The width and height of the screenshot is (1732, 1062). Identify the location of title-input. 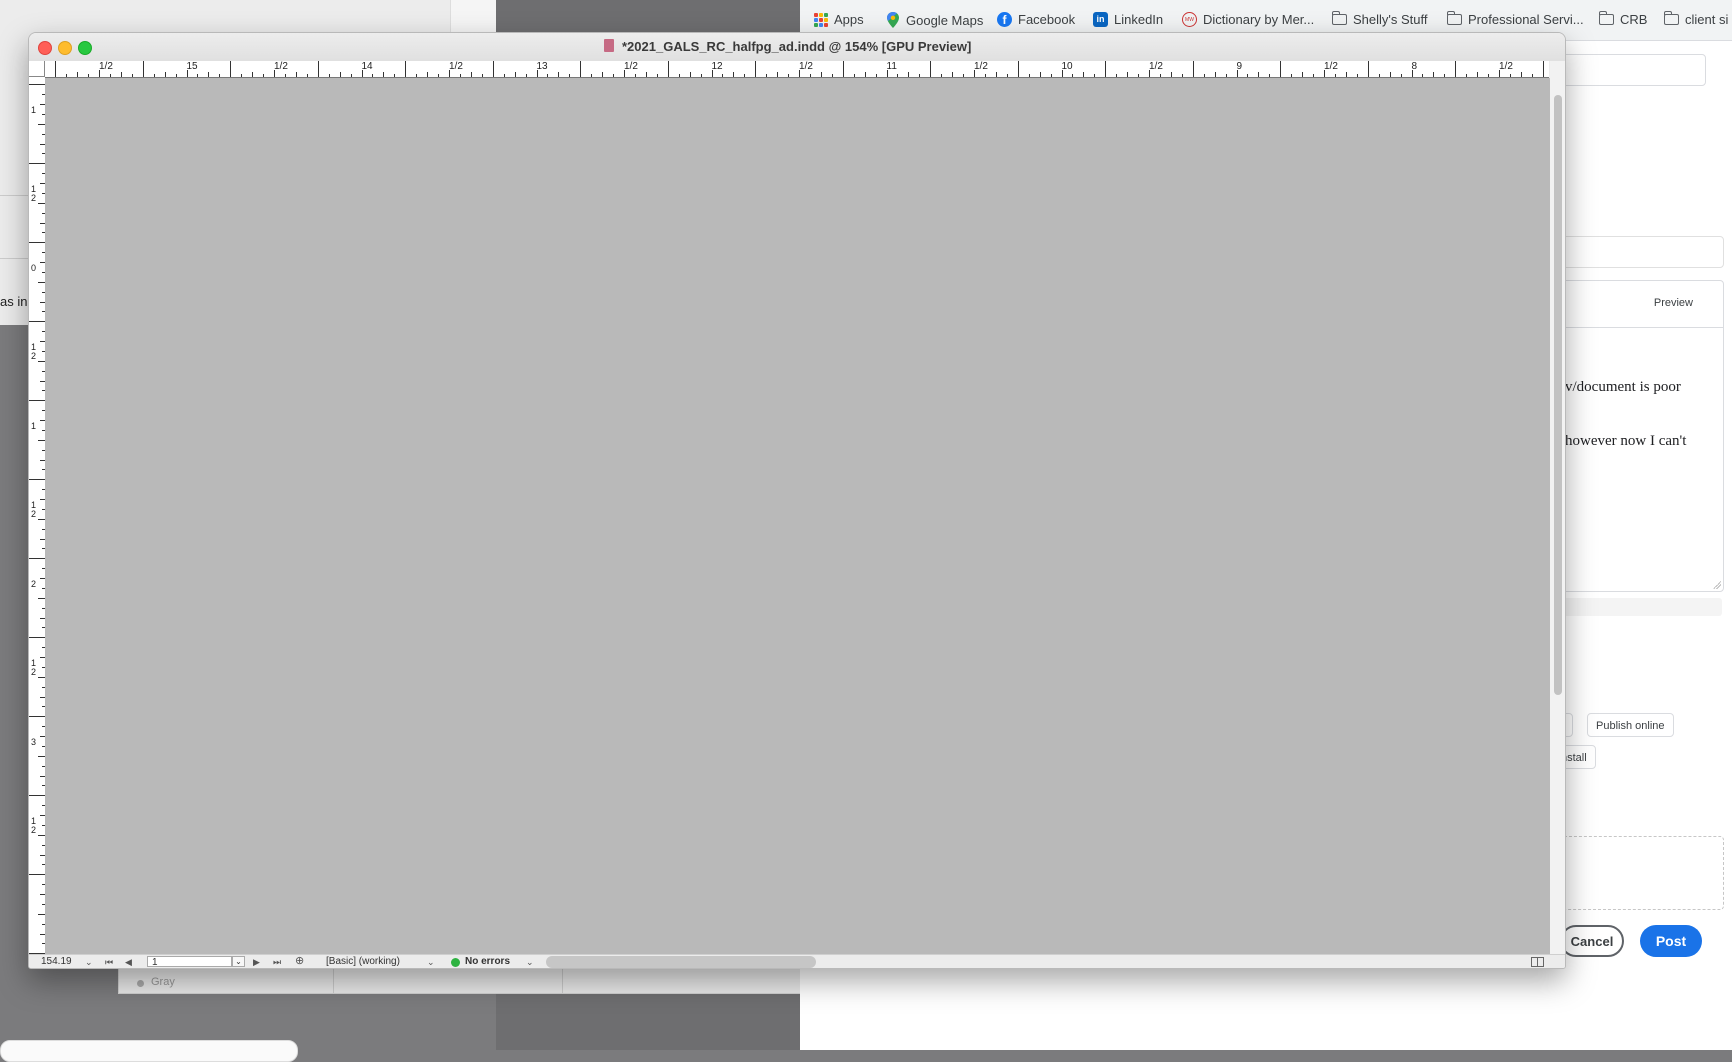
(1633, 70).